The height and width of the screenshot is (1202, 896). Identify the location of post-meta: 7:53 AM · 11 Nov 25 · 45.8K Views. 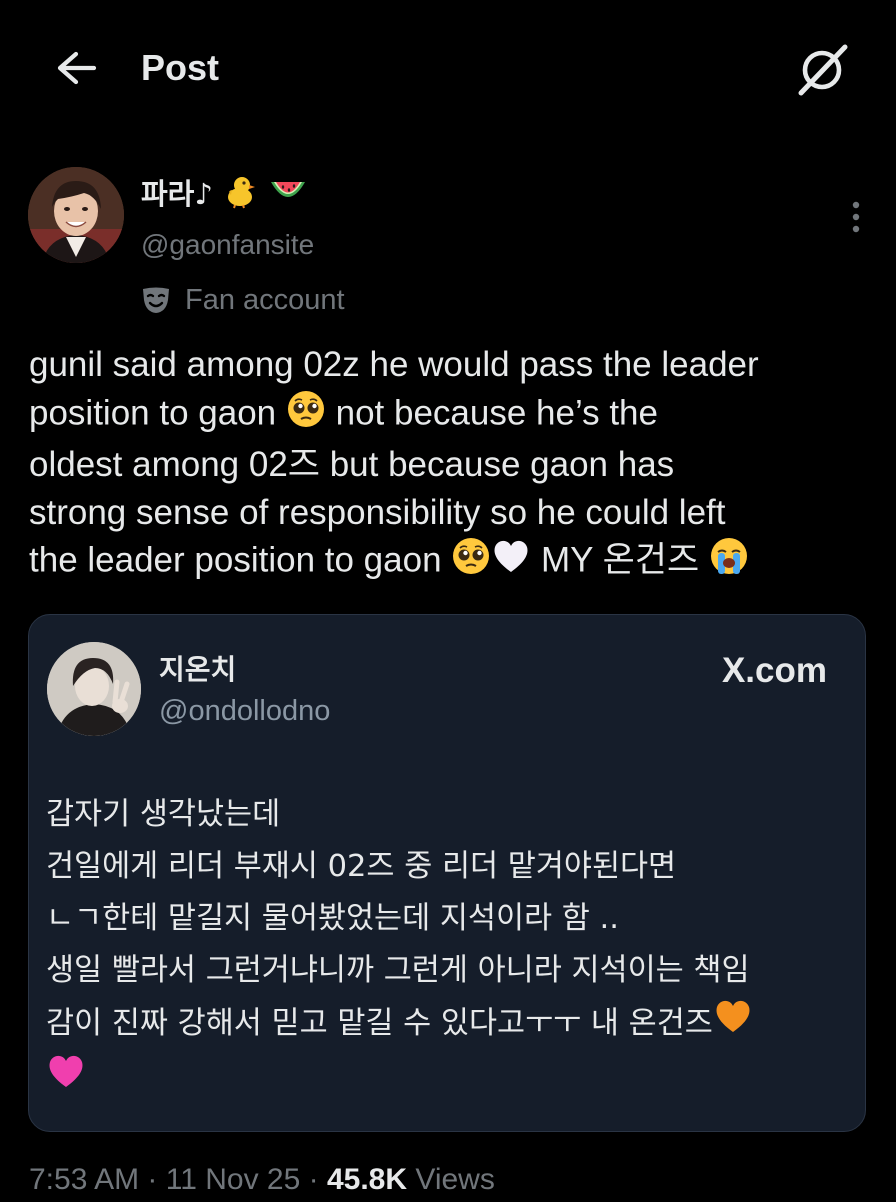
(262, 1180).